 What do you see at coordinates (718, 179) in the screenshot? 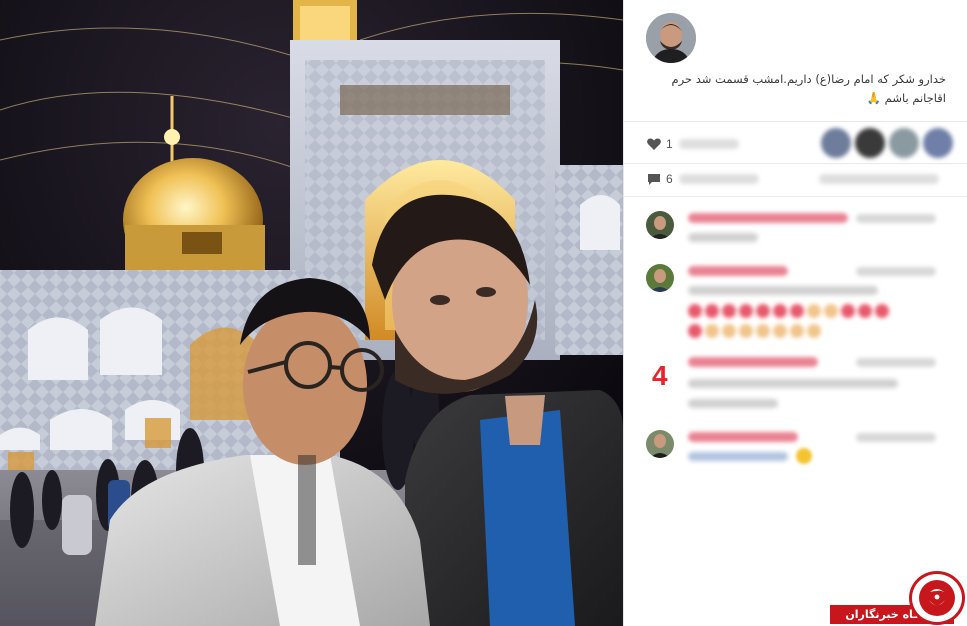
I see `comments-count-blurred` at bounding box center [718, 179].